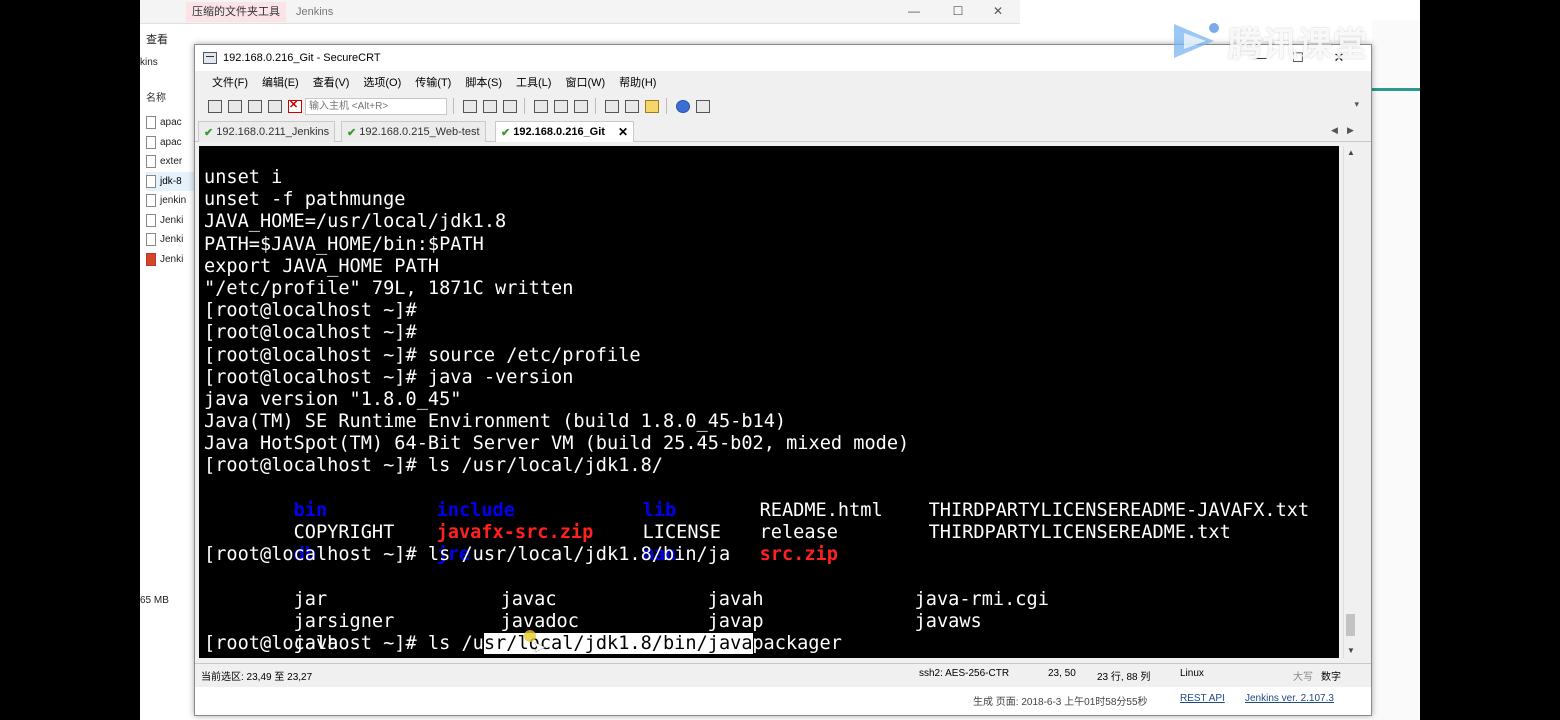 This screenshot has width=1560, height=720. I want to click on print-icon, so click(540, 106).